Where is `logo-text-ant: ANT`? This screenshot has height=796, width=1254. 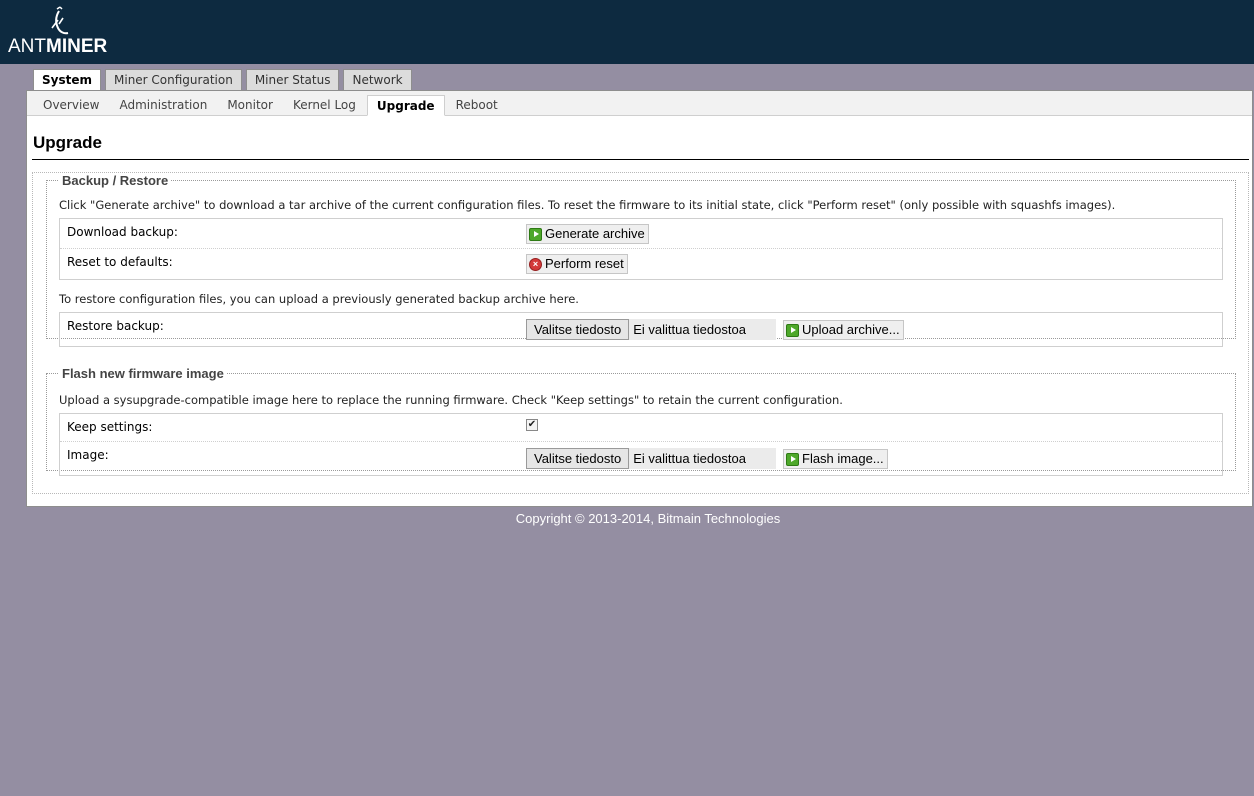
logo-text-ant: ANT is located at coordinates (27, 46).